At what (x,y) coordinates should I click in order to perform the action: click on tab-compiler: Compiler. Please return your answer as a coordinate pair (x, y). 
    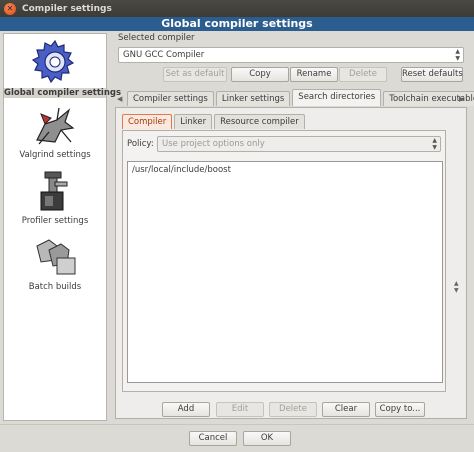
    Looking at the image, I should click on (147, 121).